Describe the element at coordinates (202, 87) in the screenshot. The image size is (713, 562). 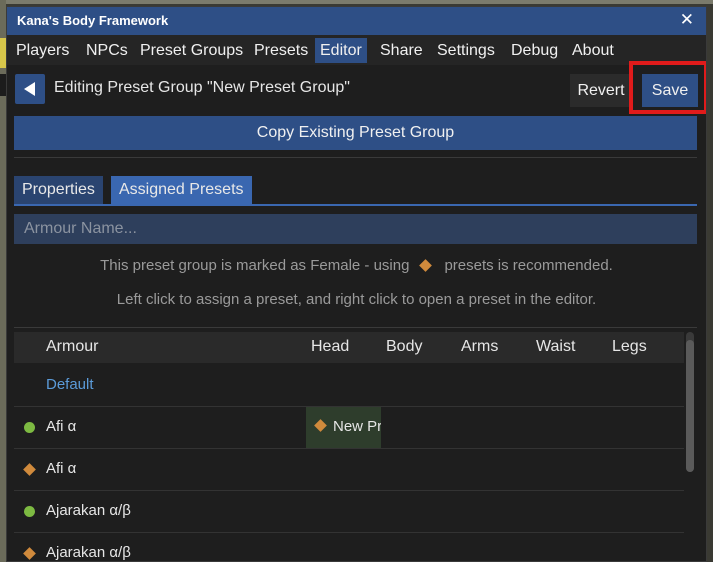
I see `editor-title: Editing Preset Group "New Preset Group"` at that location.